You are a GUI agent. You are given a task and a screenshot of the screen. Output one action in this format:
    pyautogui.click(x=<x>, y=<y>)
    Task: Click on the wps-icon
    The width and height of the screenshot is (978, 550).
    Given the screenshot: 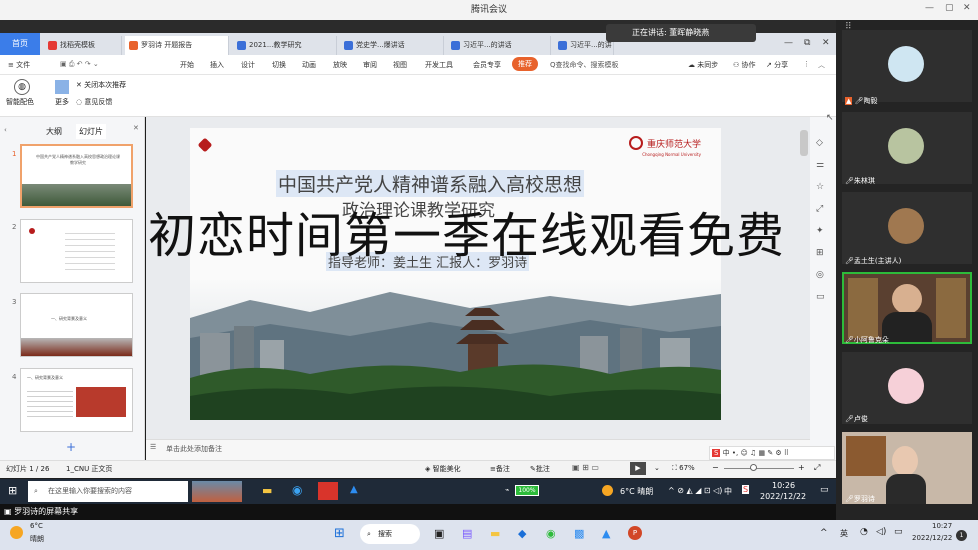 What is the action you would take?
    pyautogui.click(x=328, y=491)
    